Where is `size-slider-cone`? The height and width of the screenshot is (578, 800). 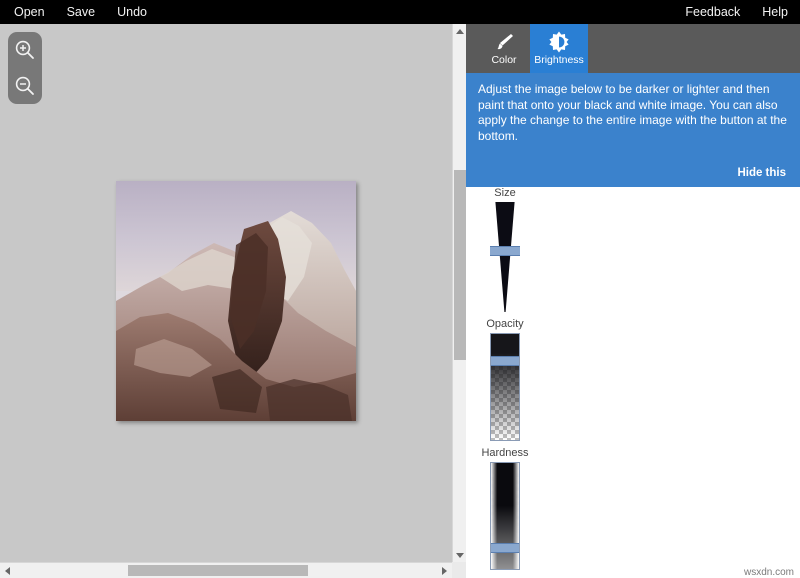
size-slider-cone is located at coordinates (505, 257).